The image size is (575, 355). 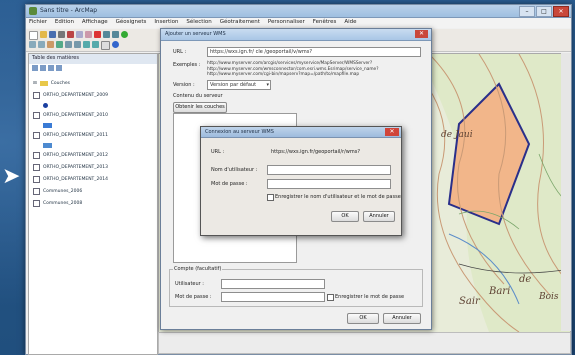 What do you see at coordinates (38, 22) in the screenshot?
I see `menu-file: Fichier` at bounding box center [38, 22].